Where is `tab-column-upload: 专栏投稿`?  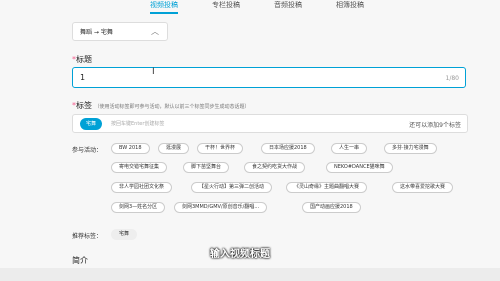 tab-column-upload: 专栏投稿 is located at coordinates (226, 7).